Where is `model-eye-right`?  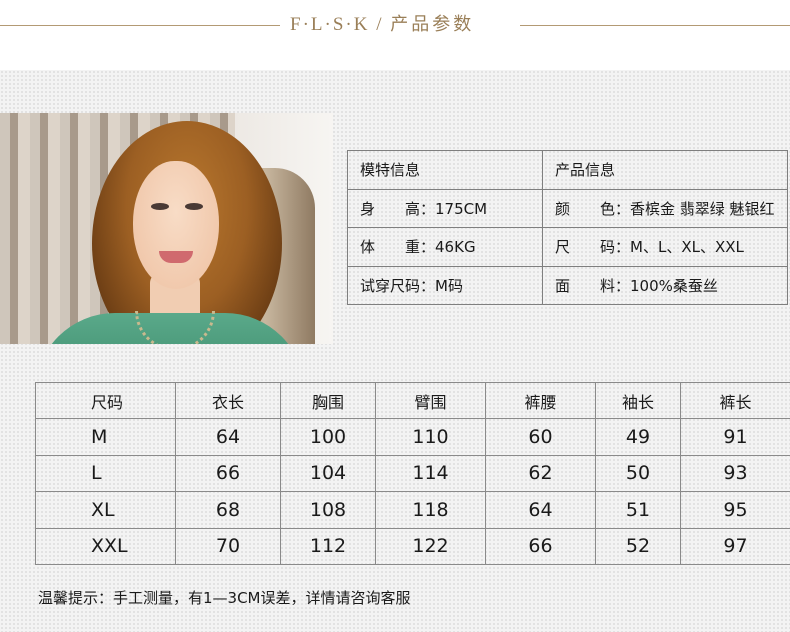 model-eye-right is located at coordinates (194, 206).